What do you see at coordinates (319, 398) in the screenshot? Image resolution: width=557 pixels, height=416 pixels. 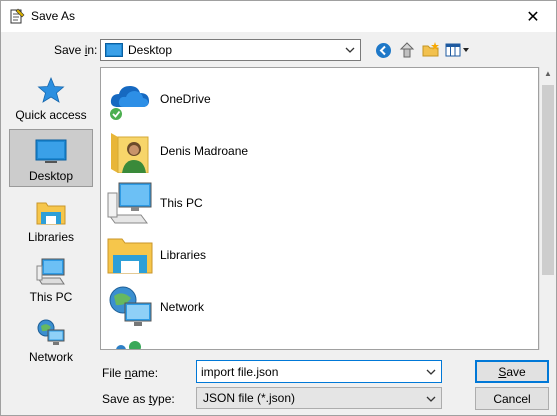 I see `save-as-type-dropdown: JSON file (*.json)` at bounding box center [319, 398].